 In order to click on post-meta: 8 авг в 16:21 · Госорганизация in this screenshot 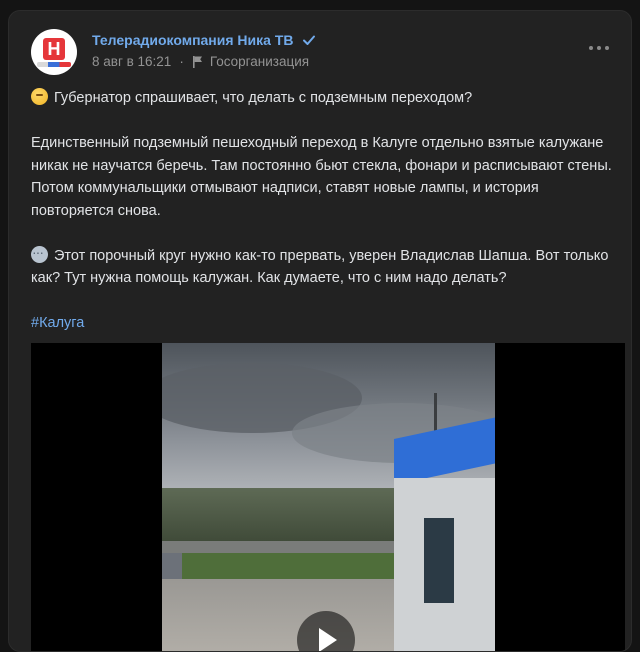, I will do `click(200, 62)`.